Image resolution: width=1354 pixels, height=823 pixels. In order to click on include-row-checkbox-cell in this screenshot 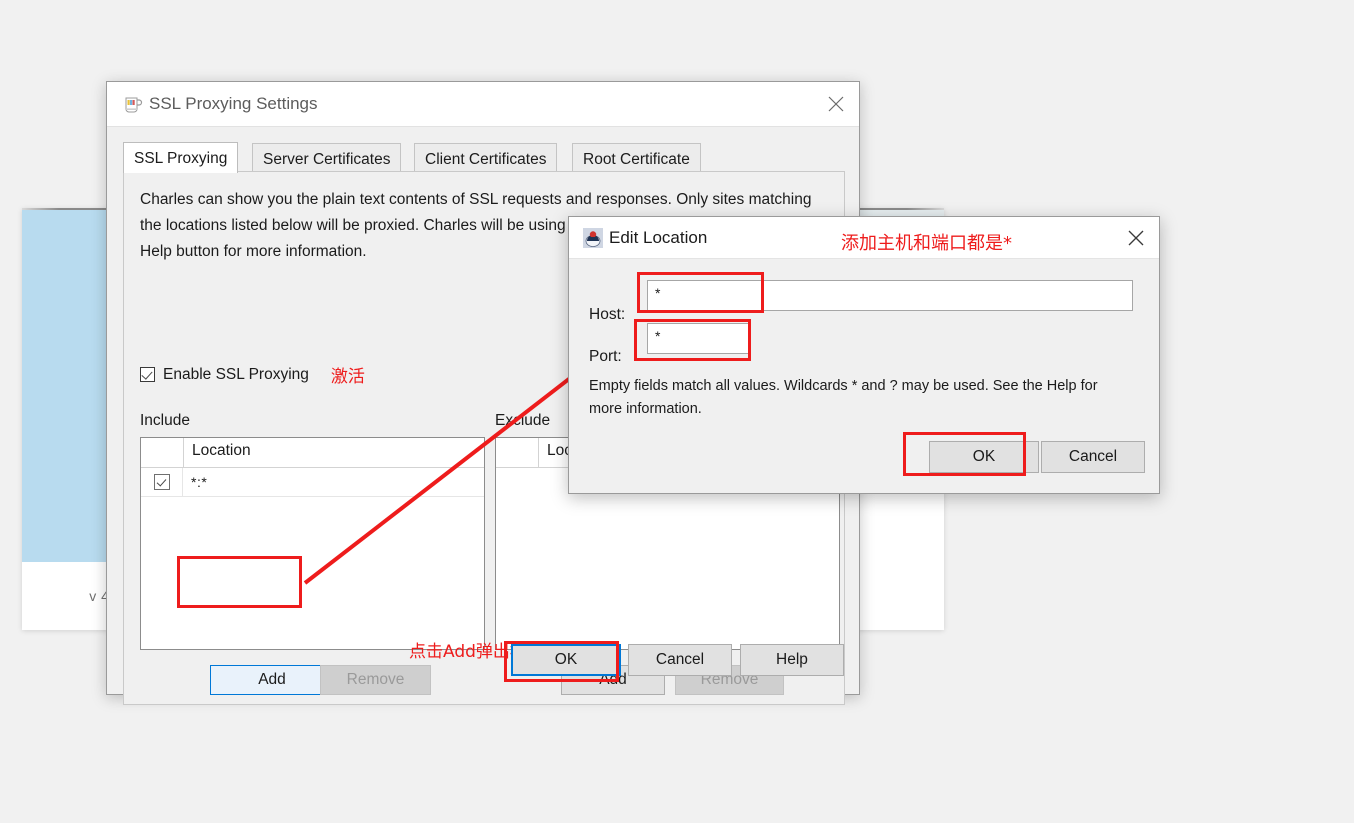, I will do `click(162, 482)`.